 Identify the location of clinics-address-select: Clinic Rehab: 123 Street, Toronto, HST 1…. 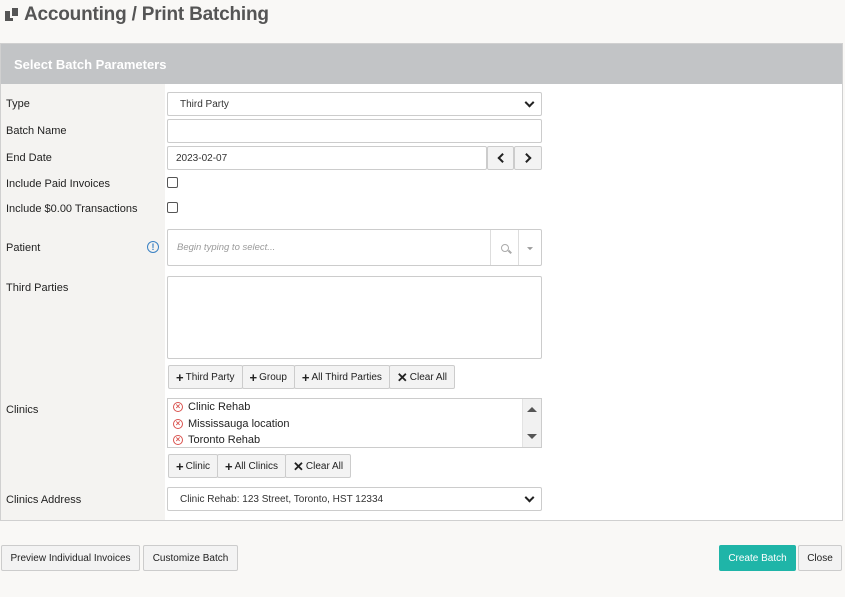
(354, 499).